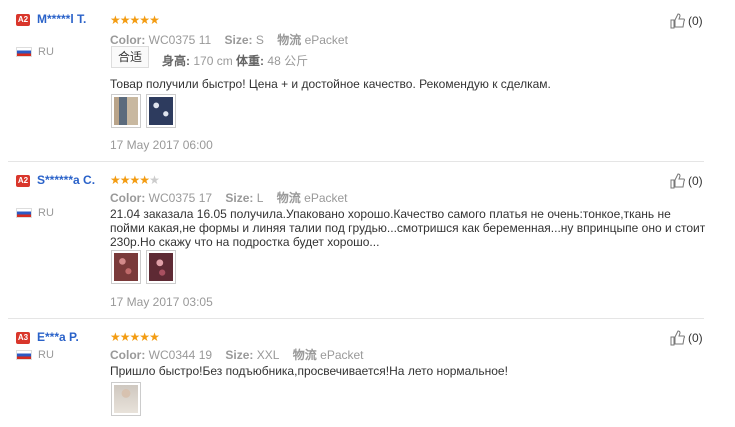 The width and height of the screenshot is (735, 427). Describe the element at coordinates (268, 355) in the screenshot. I see `size-value: XXL` at that location.